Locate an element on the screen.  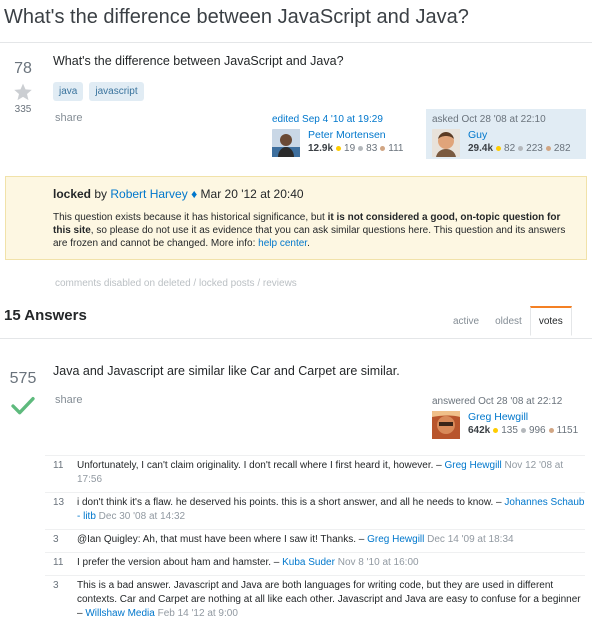
answerer-gold-count: 135 is located at coordinates (509, 430).